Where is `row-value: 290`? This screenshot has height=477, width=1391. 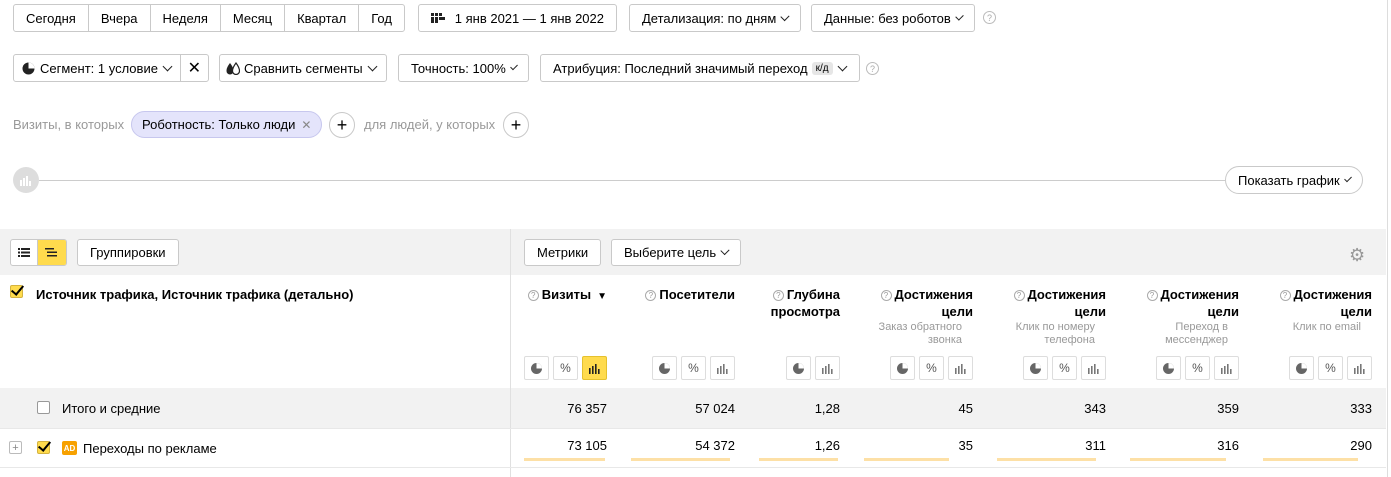
row-value: 290 is located at coordinates (1361, 445).